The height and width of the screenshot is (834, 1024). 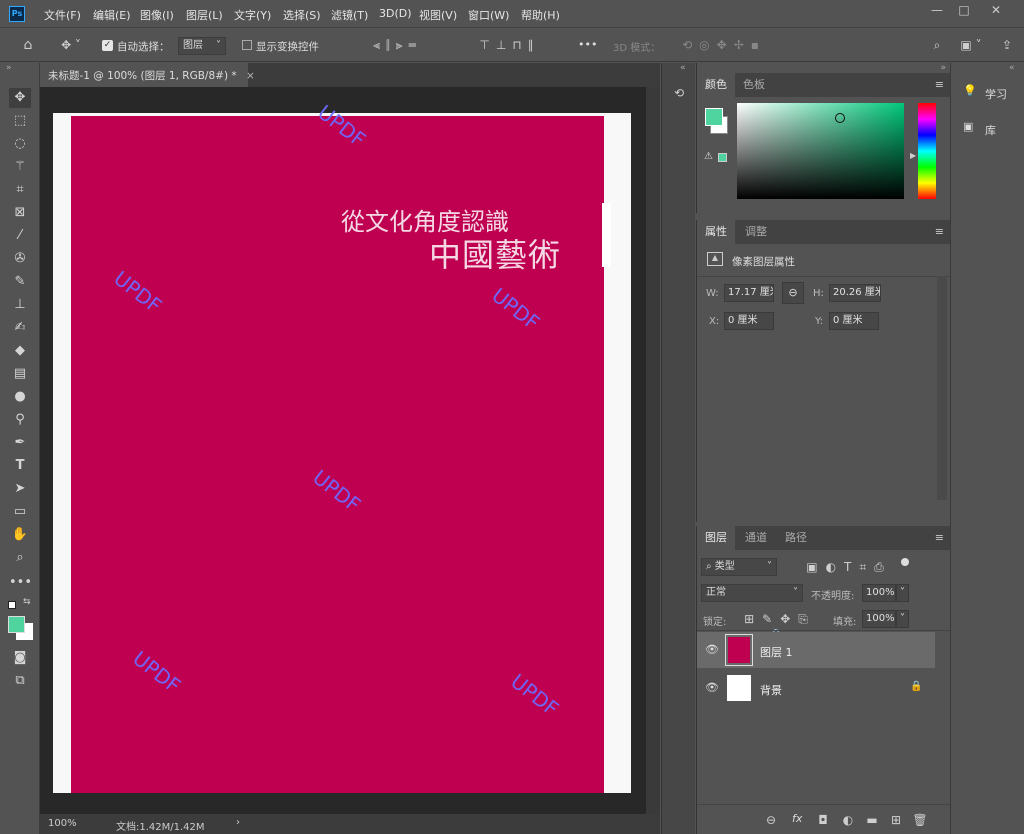 I want to click on menu-file: 文件(F), so click(x=62, y=15).